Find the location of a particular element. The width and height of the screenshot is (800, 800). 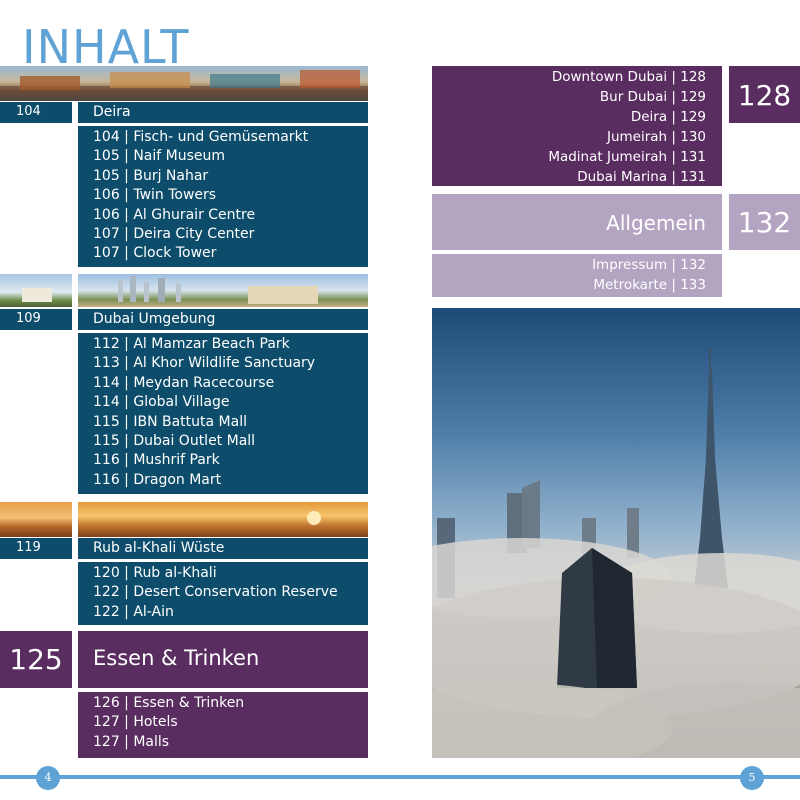

umgebung-photo-right is located at coordinates (223, 290).